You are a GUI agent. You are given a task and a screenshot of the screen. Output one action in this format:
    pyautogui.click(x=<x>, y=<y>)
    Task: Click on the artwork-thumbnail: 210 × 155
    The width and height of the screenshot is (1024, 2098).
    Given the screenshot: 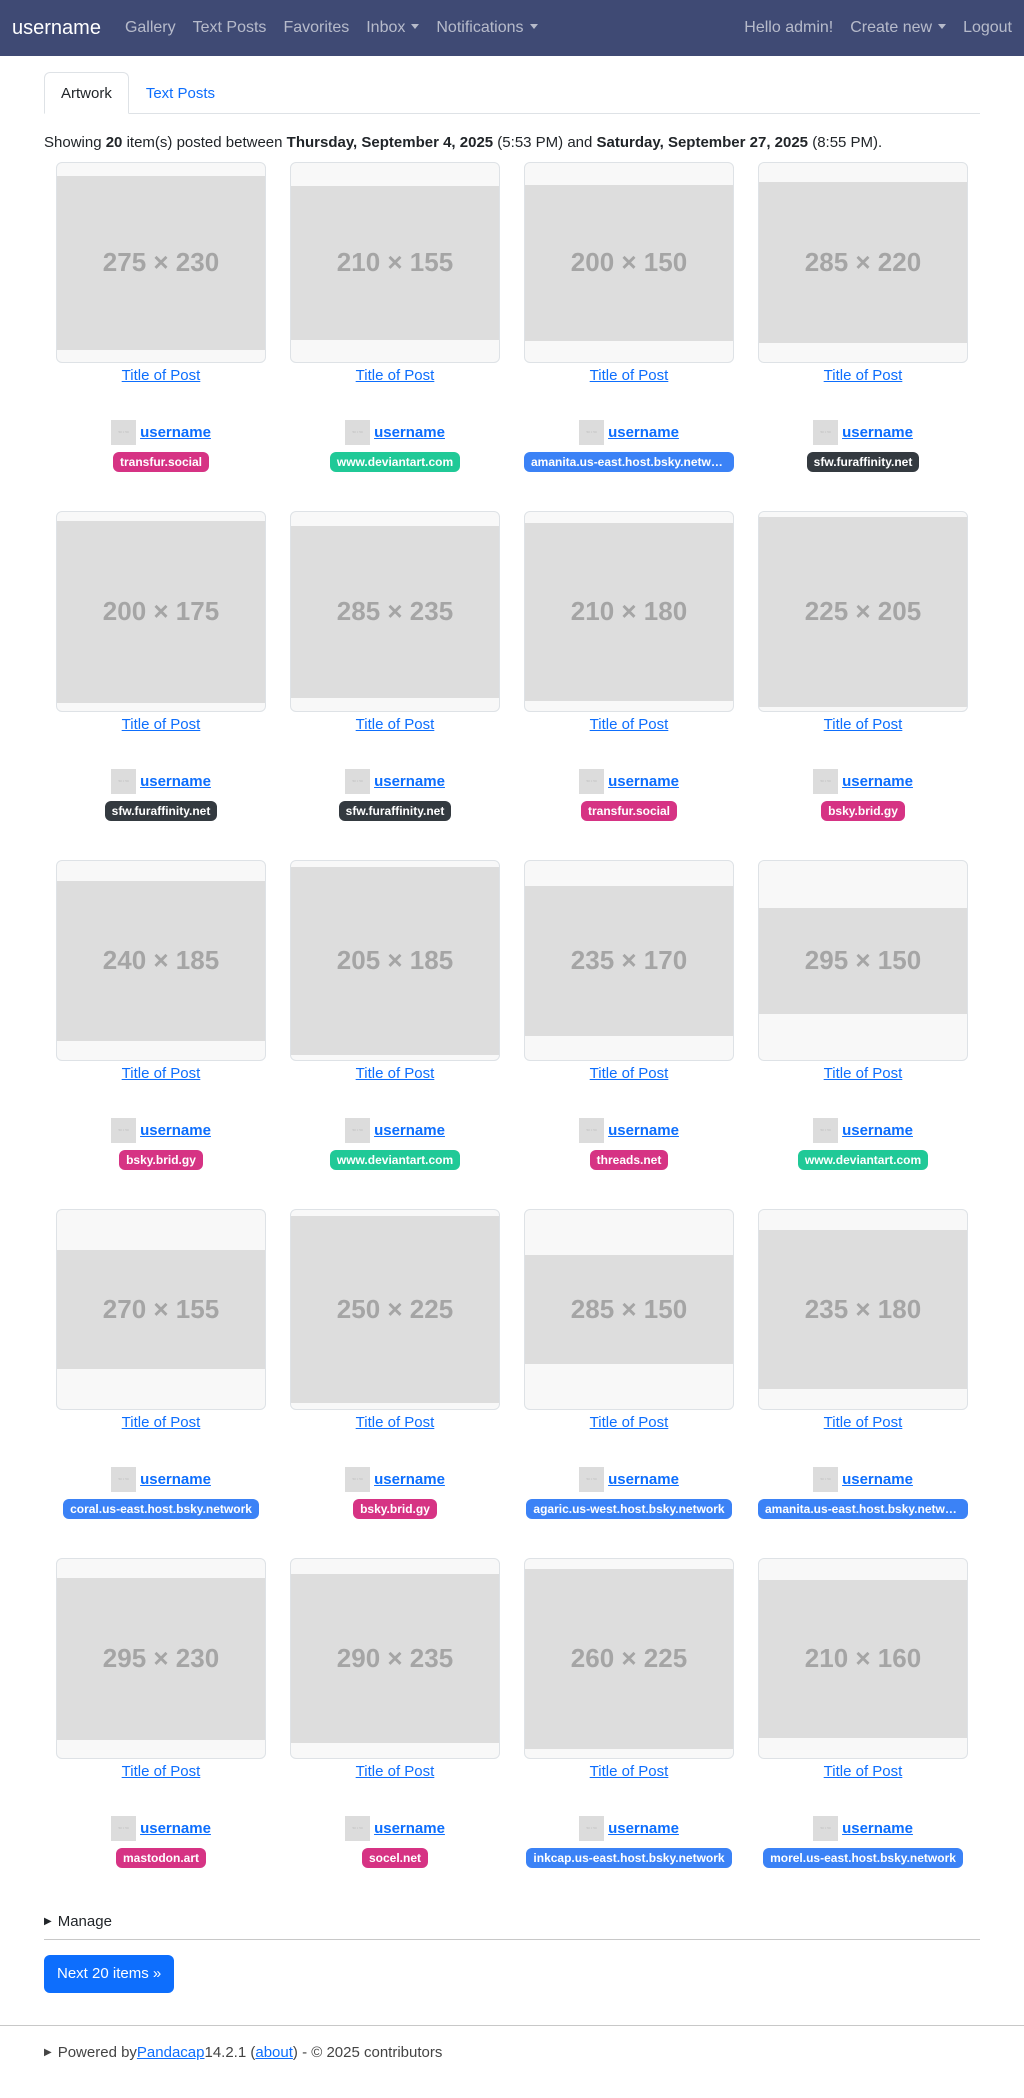 What is the action you would take?
    pyautogui.click(x=395, y=262)
    